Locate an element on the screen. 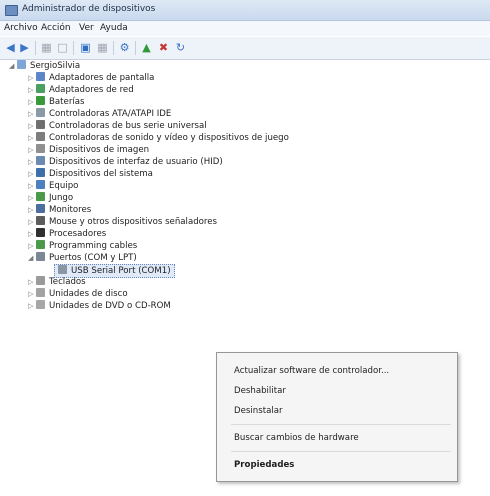 Image resolution: width=490 pixels, height=496 pixels. tree-item: Procesadores is located at coordinates (71, 234).